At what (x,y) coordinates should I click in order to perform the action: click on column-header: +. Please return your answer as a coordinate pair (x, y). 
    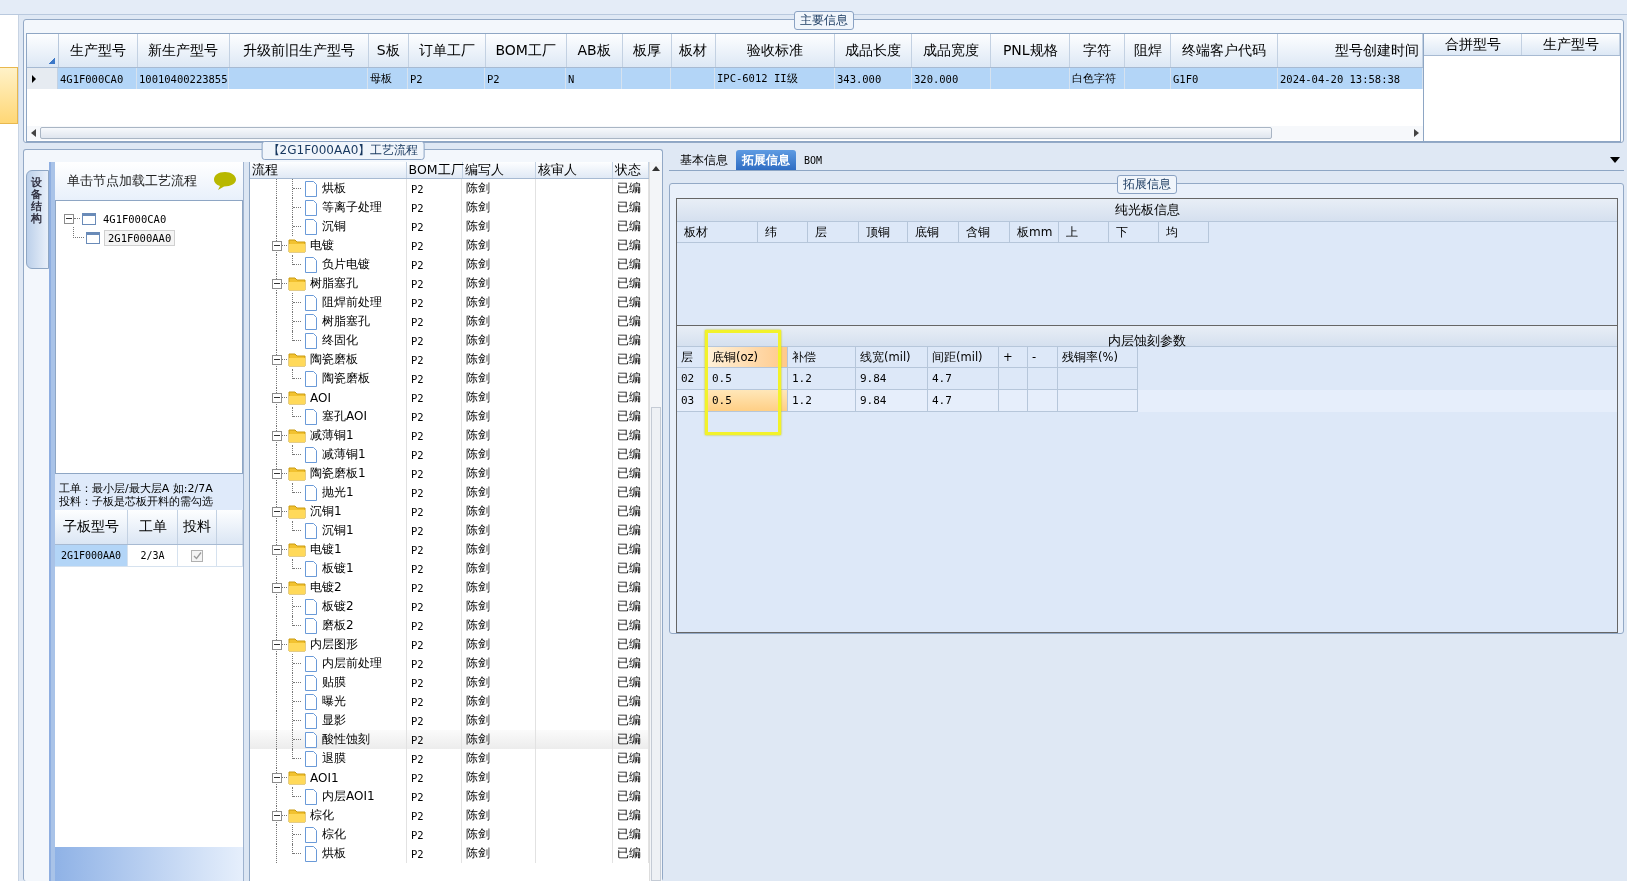
    Looking at the image, I should click on (1013, 357).